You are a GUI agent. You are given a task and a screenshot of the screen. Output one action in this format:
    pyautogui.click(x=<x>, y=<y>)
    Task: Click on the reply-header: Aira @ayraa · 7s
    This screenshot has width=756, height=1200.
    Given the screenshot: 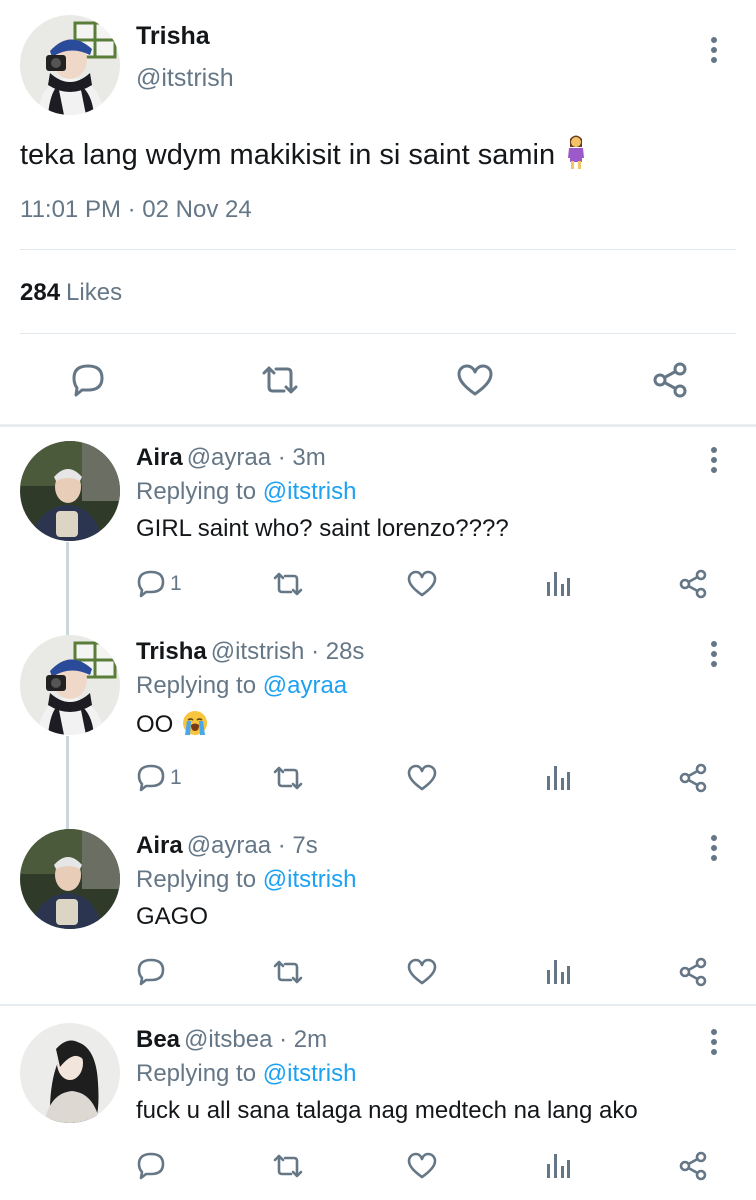 What is the action you would take?
    pyautogui.click(x=227, y=846)
    